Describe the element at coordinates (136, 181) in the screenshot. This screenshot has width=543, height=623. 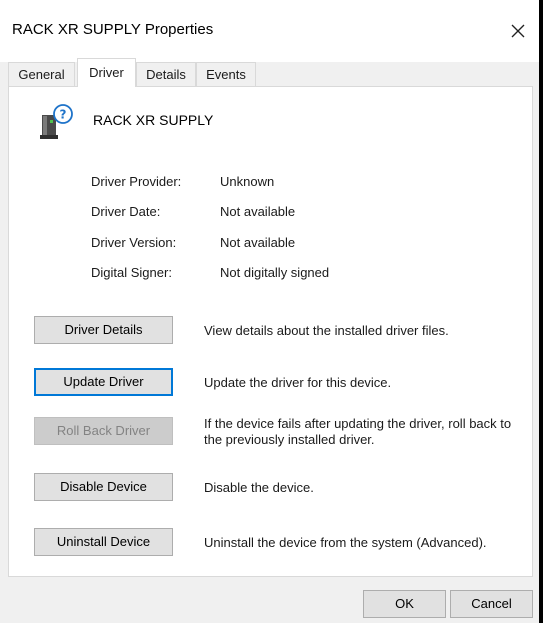
I see `driver-provider-label: Driver Provider:` at that location.